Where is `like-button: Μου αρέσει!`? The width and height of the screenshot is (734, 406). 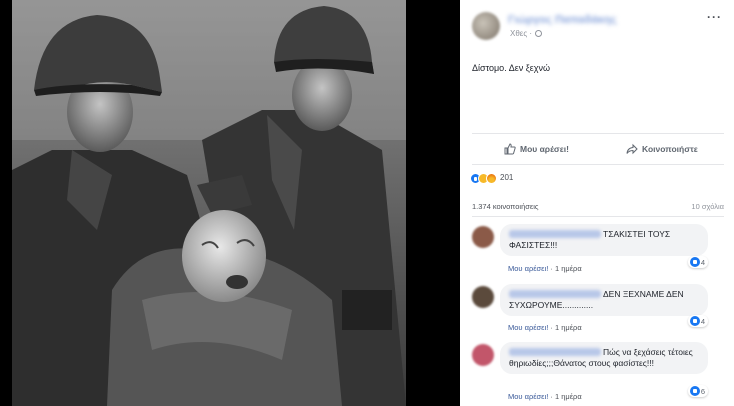
like-button: Μου αρέσει! is located at coordinates (536, 149).